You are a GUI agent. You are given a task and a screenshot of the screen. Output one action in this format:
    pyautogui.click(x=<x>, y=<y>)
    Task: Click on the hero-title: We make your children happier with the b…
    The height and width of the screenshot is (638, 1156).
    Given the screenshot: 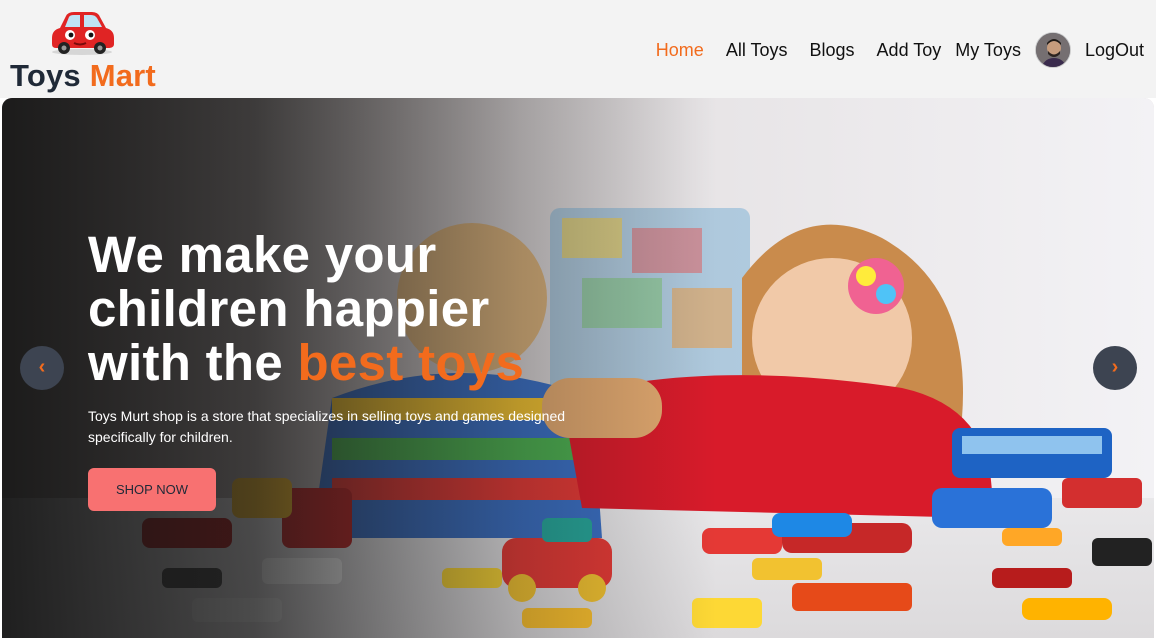 What is the action you would take?
    pyautogui.click(x=306, y=308)
    